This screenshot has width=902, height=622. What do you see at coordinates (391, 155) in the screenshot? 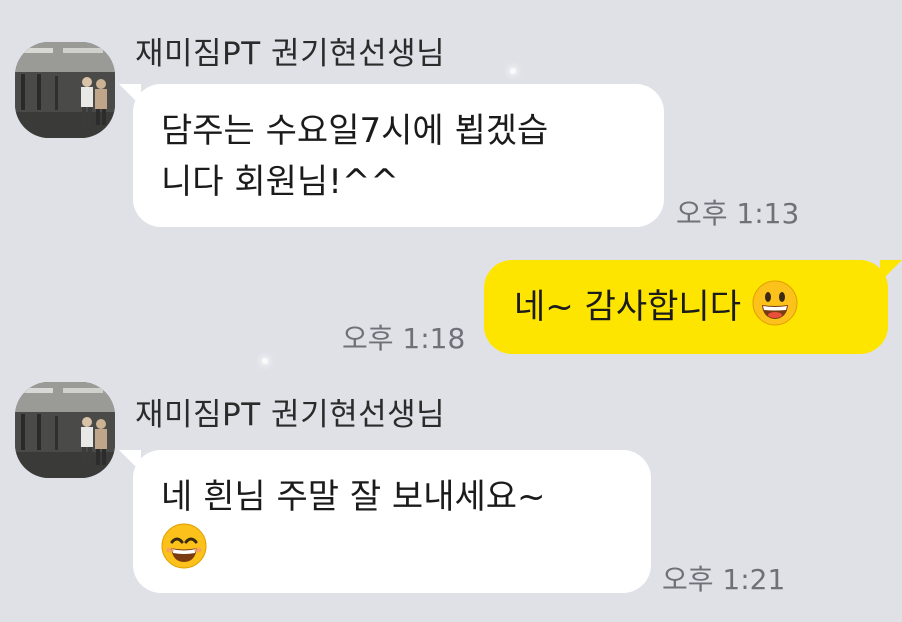
I see `message-bubble-incoming: 담주는 수요일7시에 뵙겠습 니다 회원님!^^` at bounding box center [391, 155].